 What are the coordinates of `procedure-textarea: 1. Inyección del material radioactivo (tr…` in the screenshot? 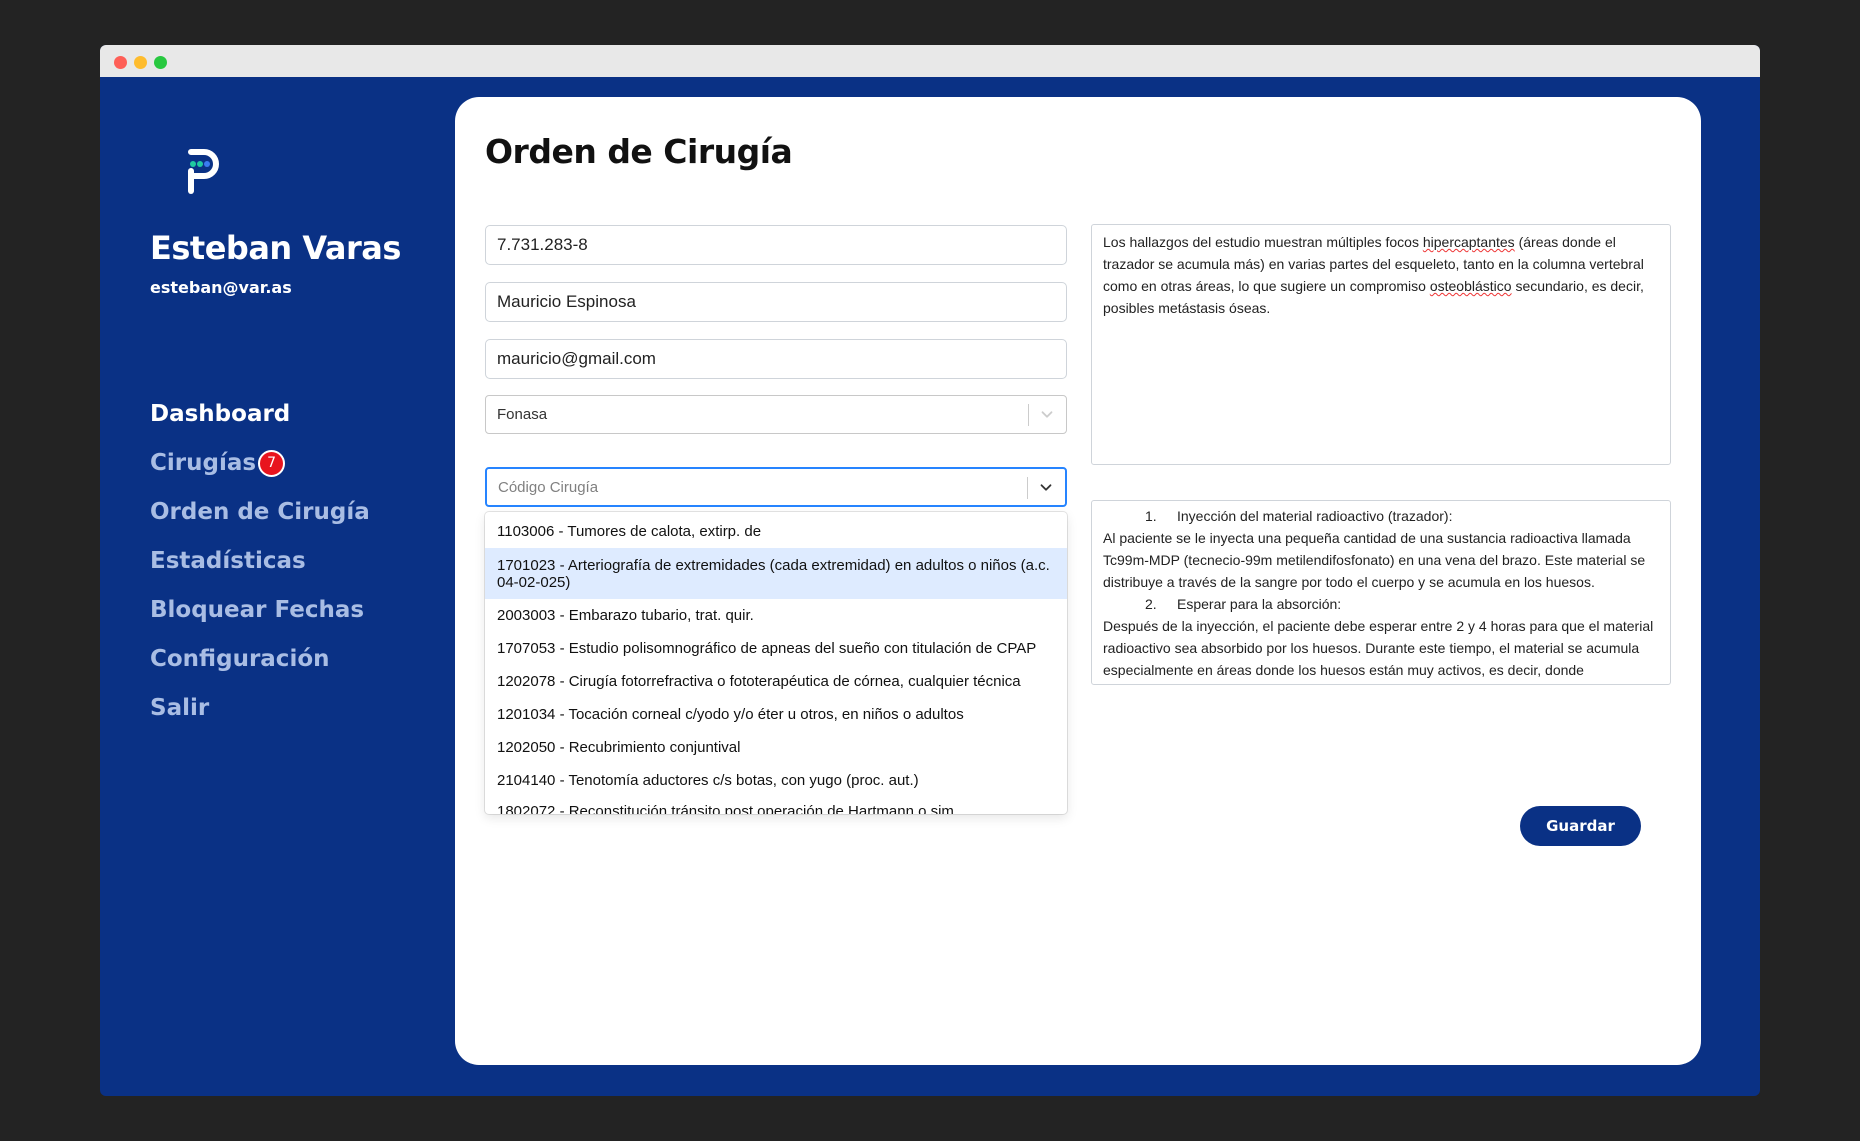 It's located at (1381, 592).